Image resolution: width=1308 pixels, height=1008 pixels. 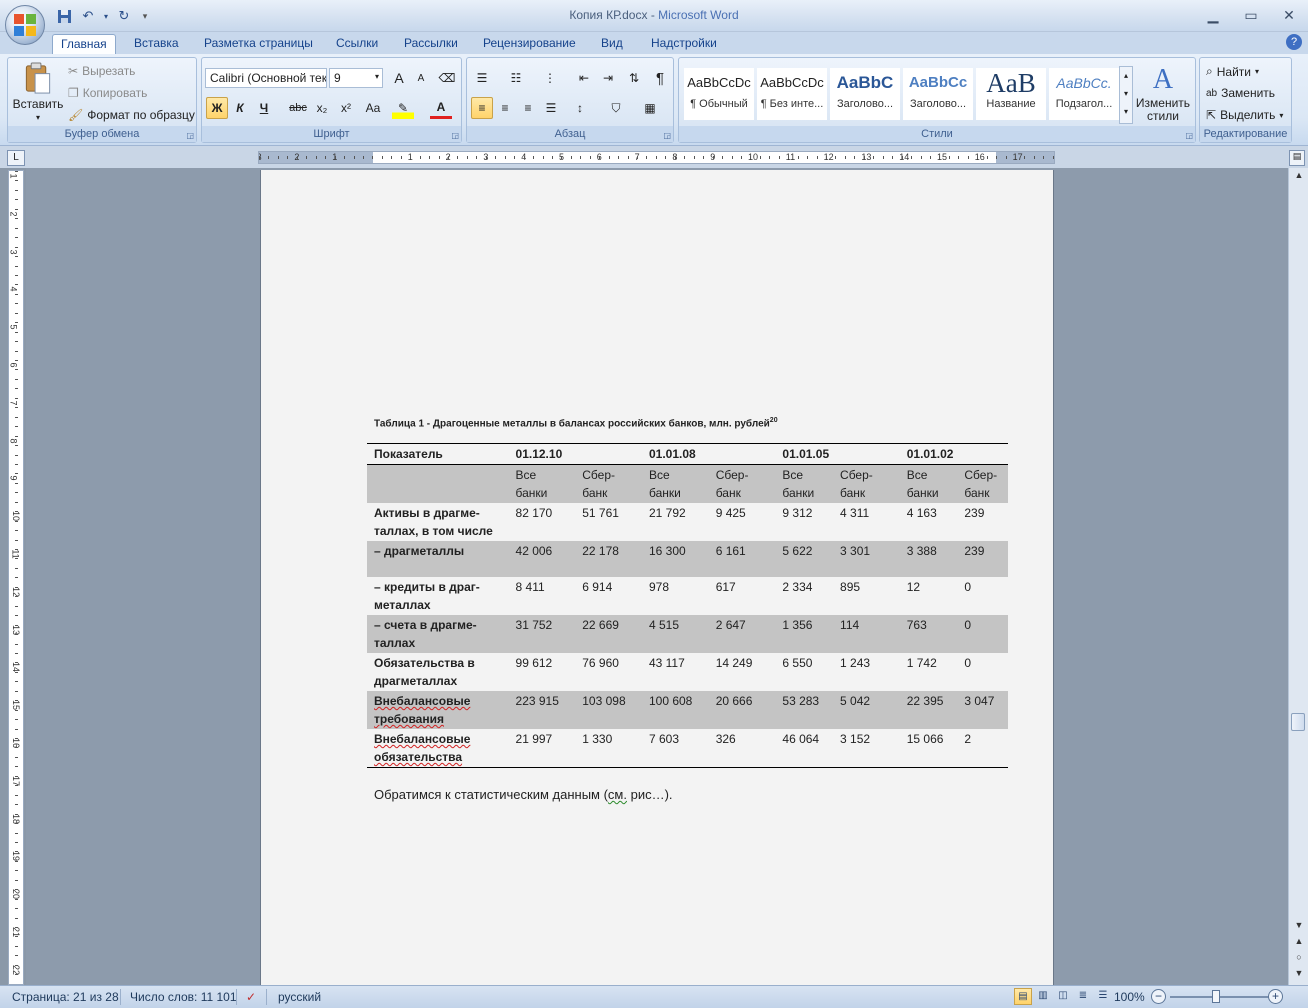 I want to click on replace-button: ab Заменить, so click(x=1240, y=93).